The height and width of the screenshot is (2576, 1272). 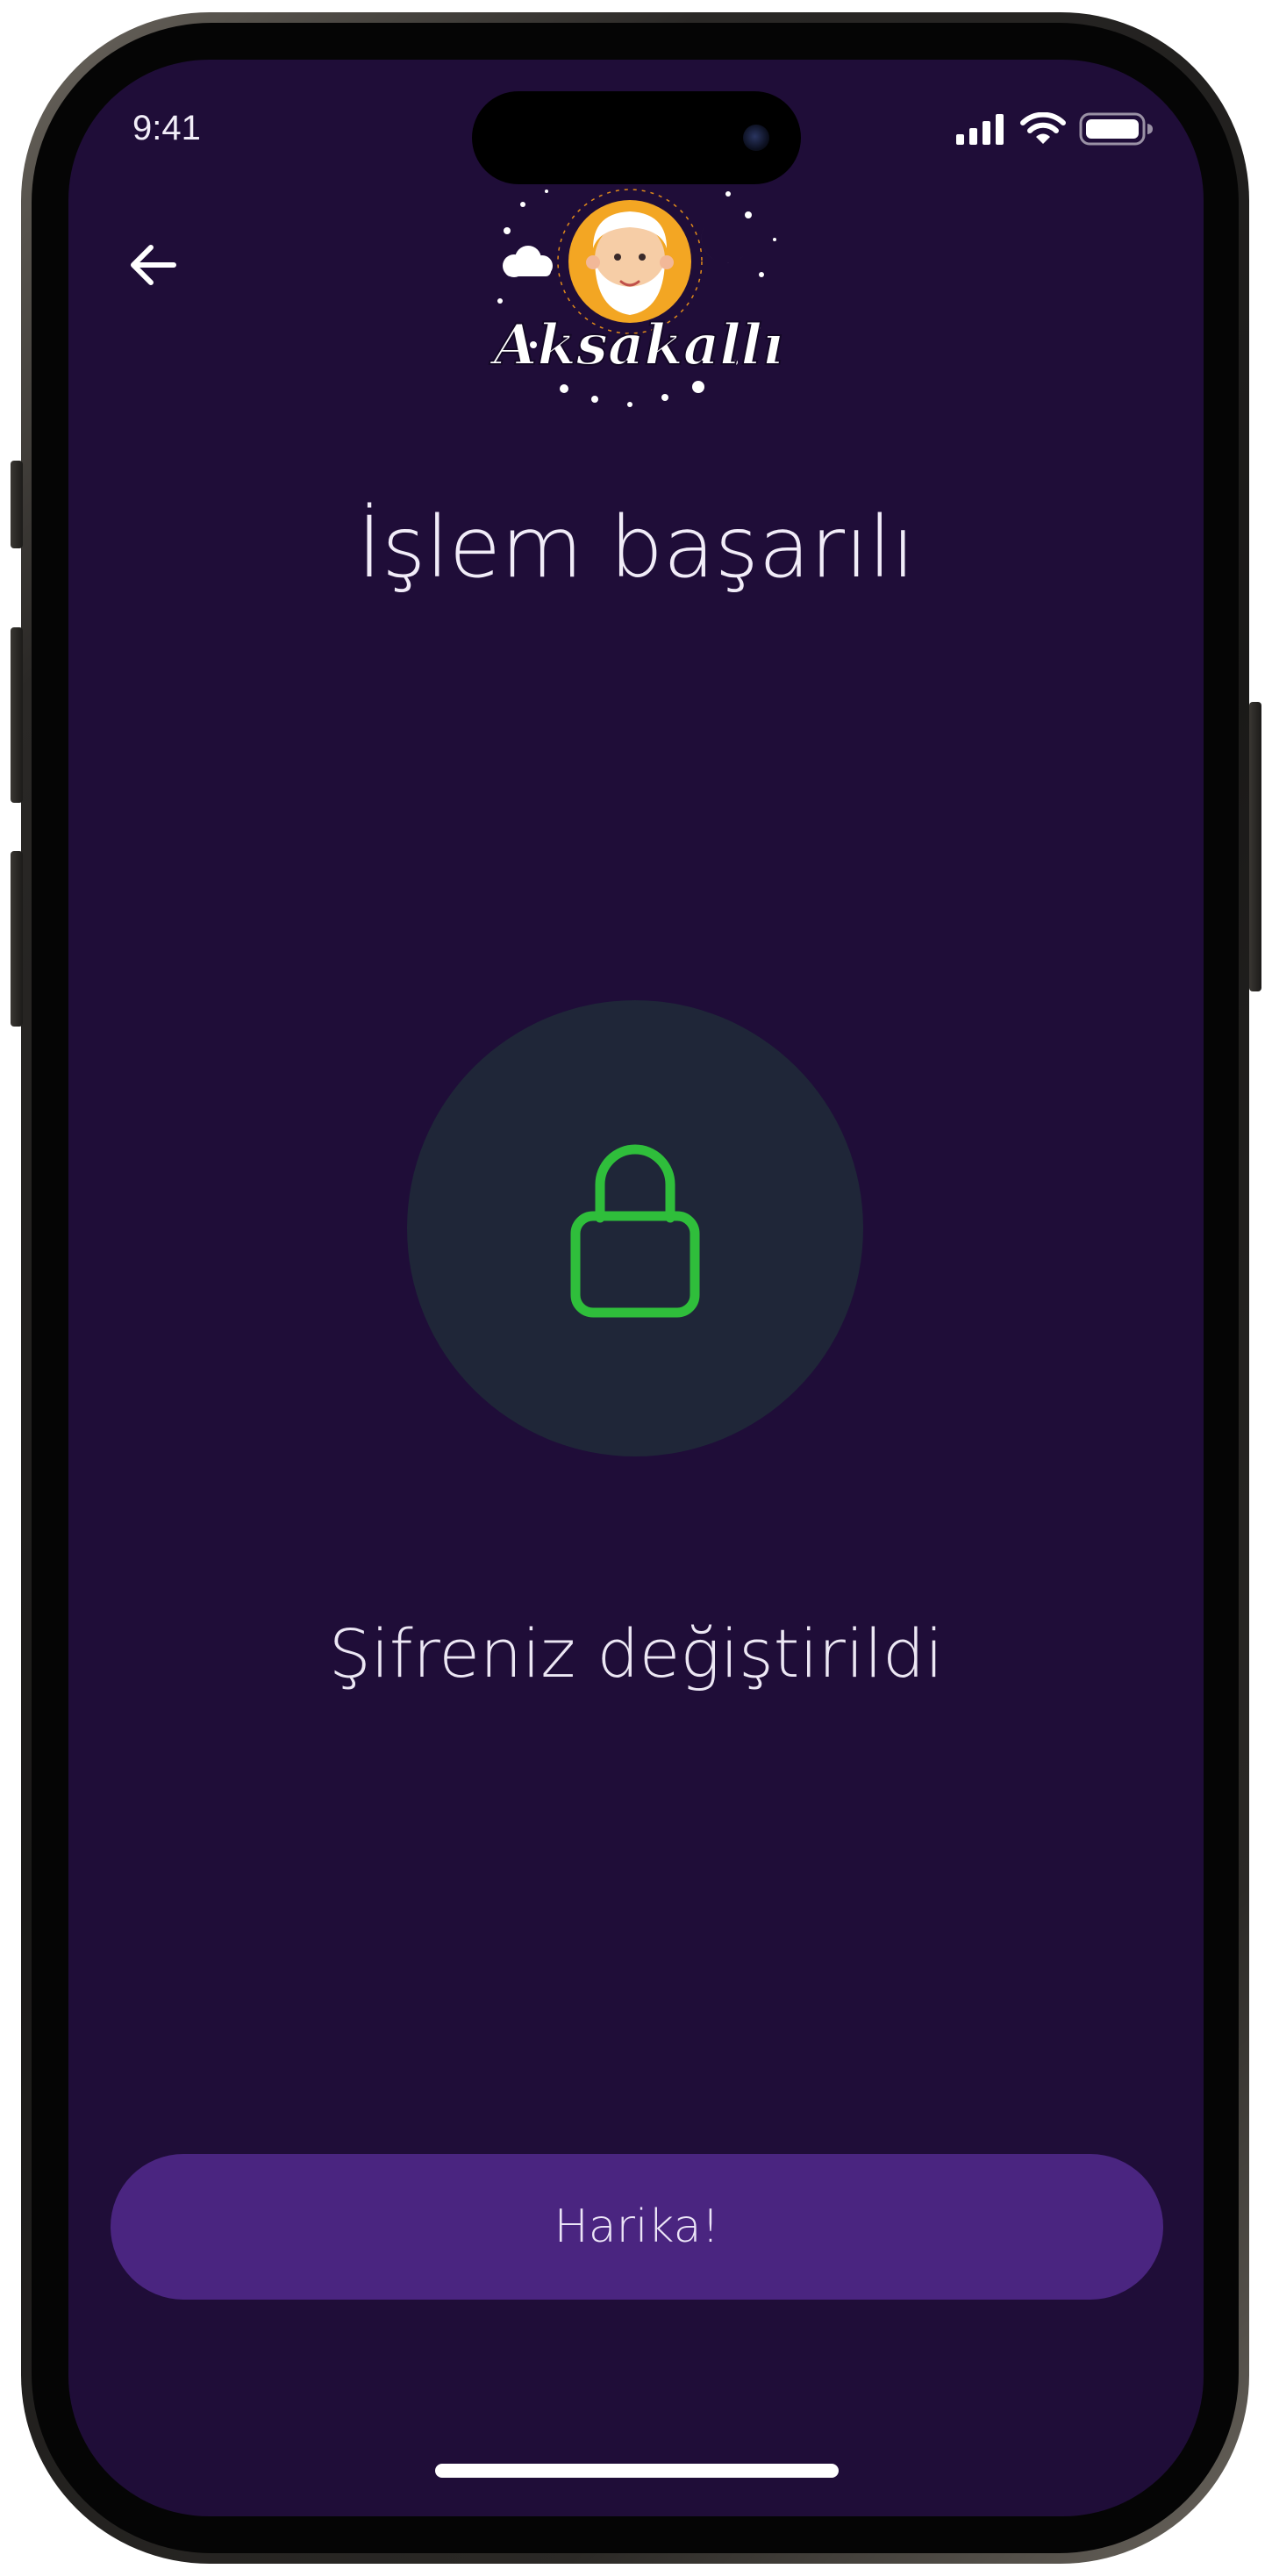 I want to click on arrow-left-icon, so click(x=153, y=265).